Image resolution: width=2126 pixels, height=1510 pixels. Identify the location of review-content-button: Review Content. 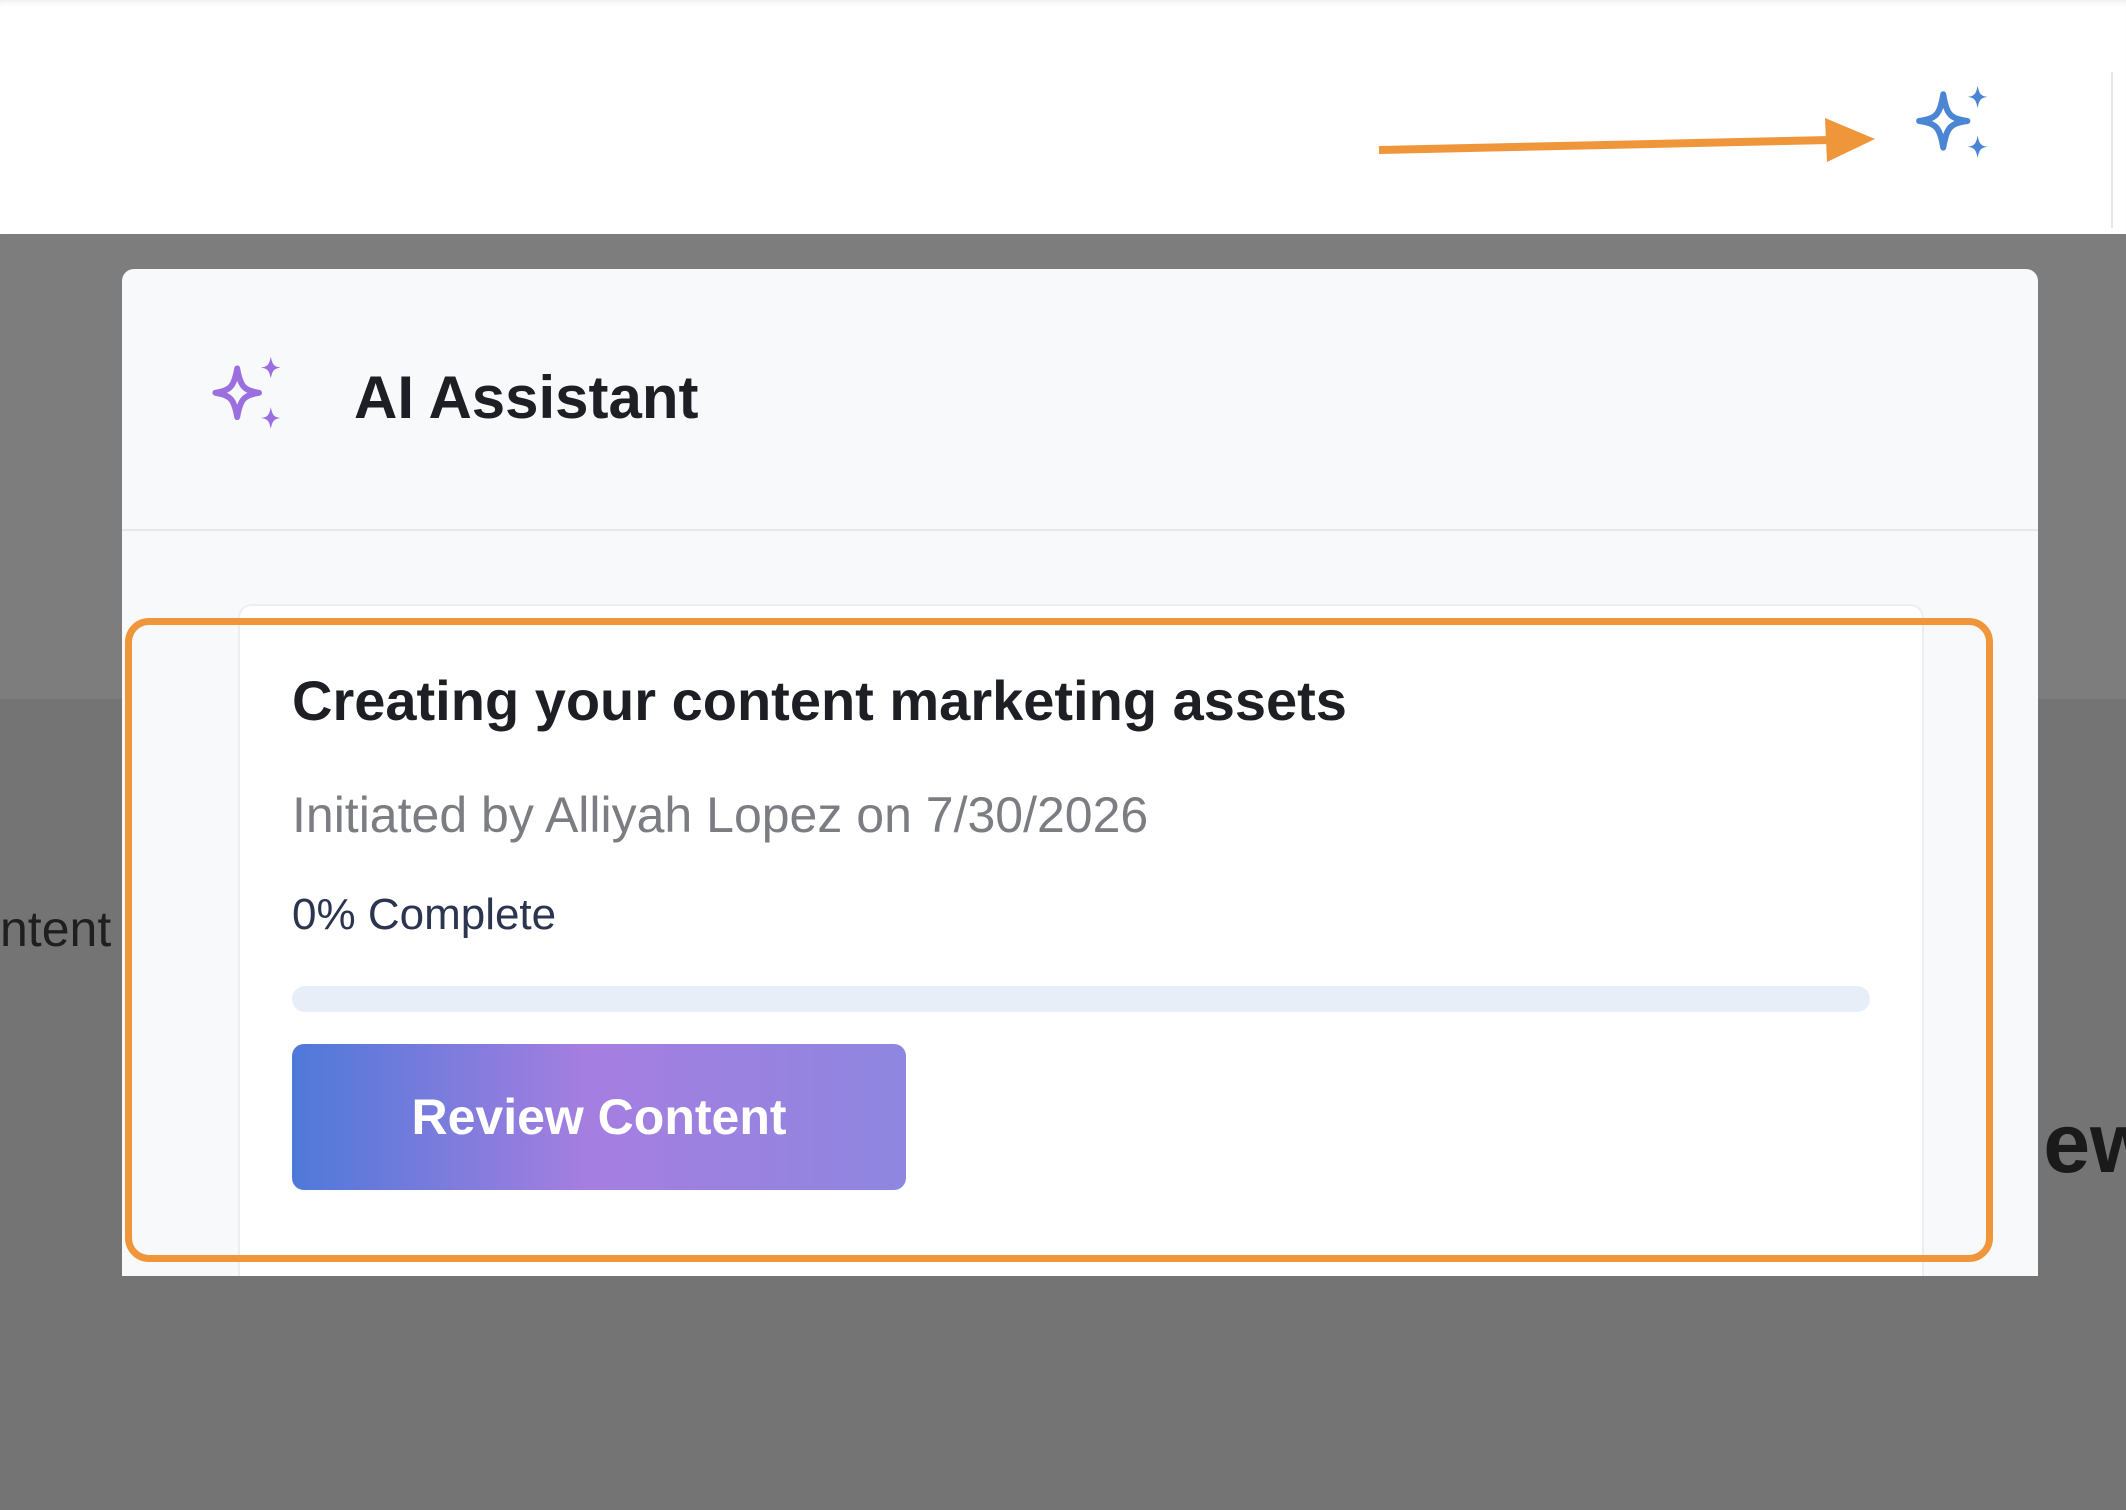
(599, 1117).